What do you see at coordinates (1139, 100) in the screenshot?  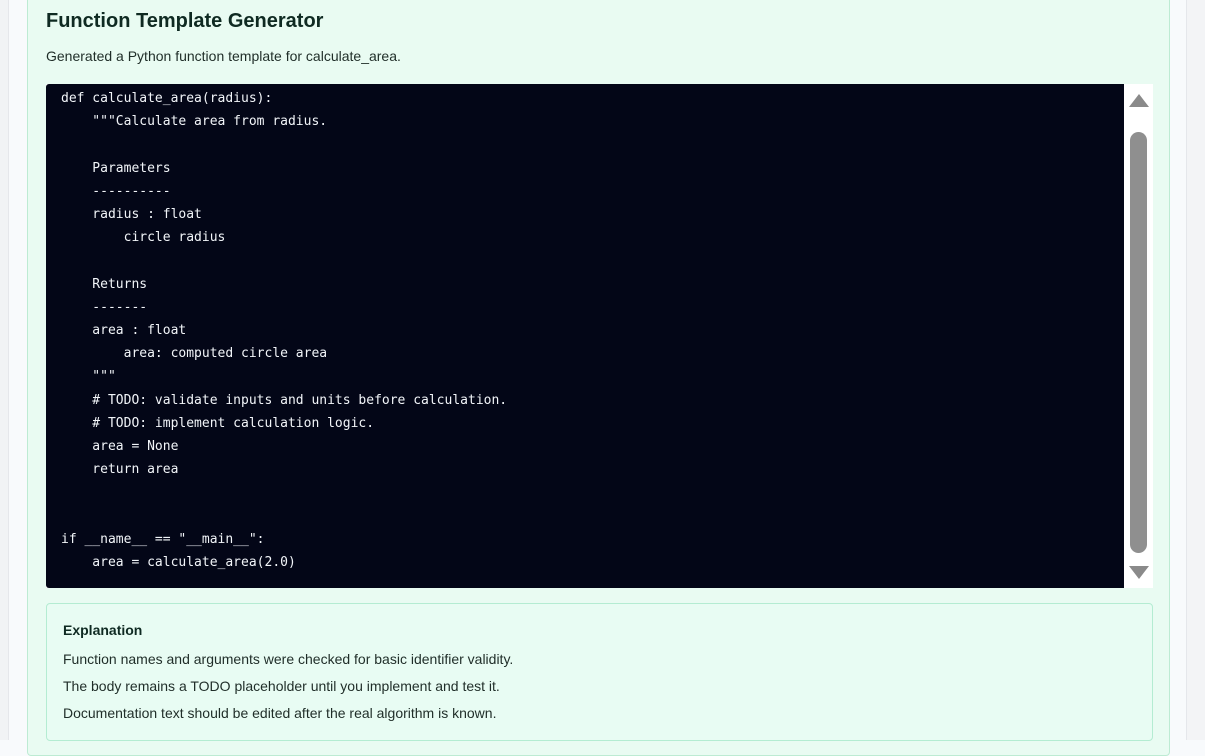 I see `triangle-up-icon` at bounding box center [1139, 100].